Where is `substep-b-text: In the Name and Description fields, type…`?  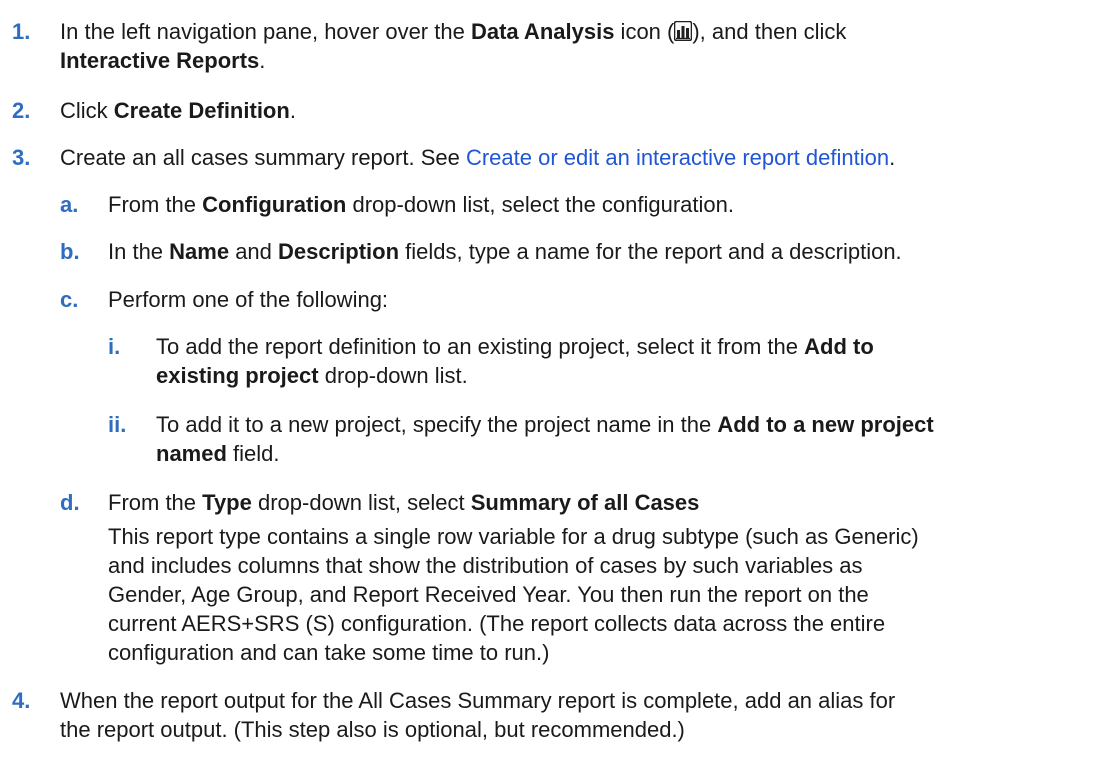 substep-b-text: In the Name and Description fields, type… is located at coordinates (505, 251).